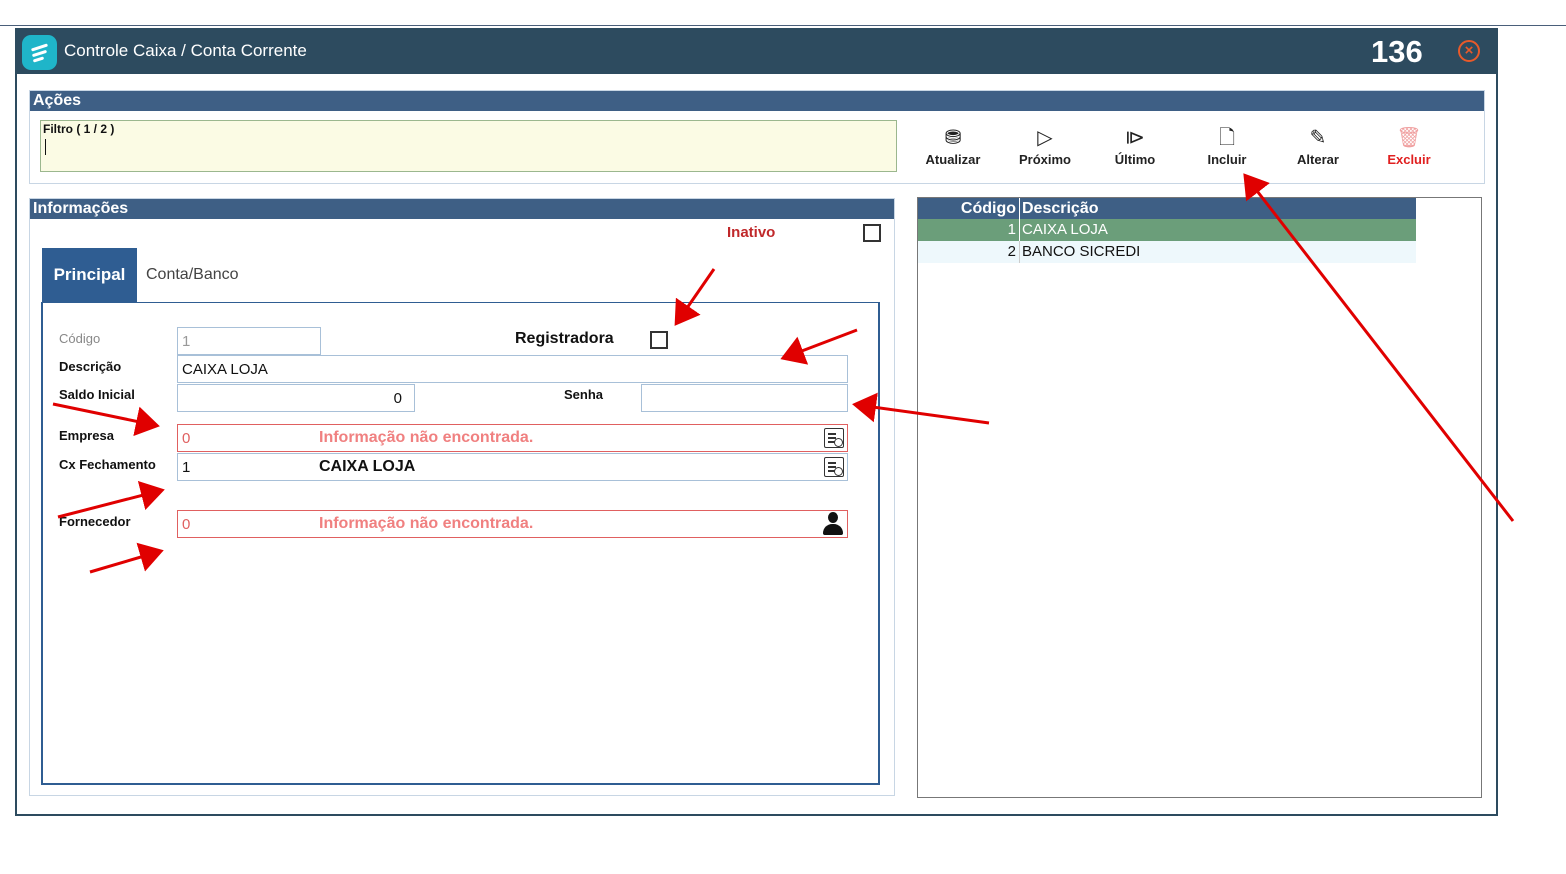 This screenshot has height=874, width=1566. I want to click on codigo-input: 1, so click(249, 341).